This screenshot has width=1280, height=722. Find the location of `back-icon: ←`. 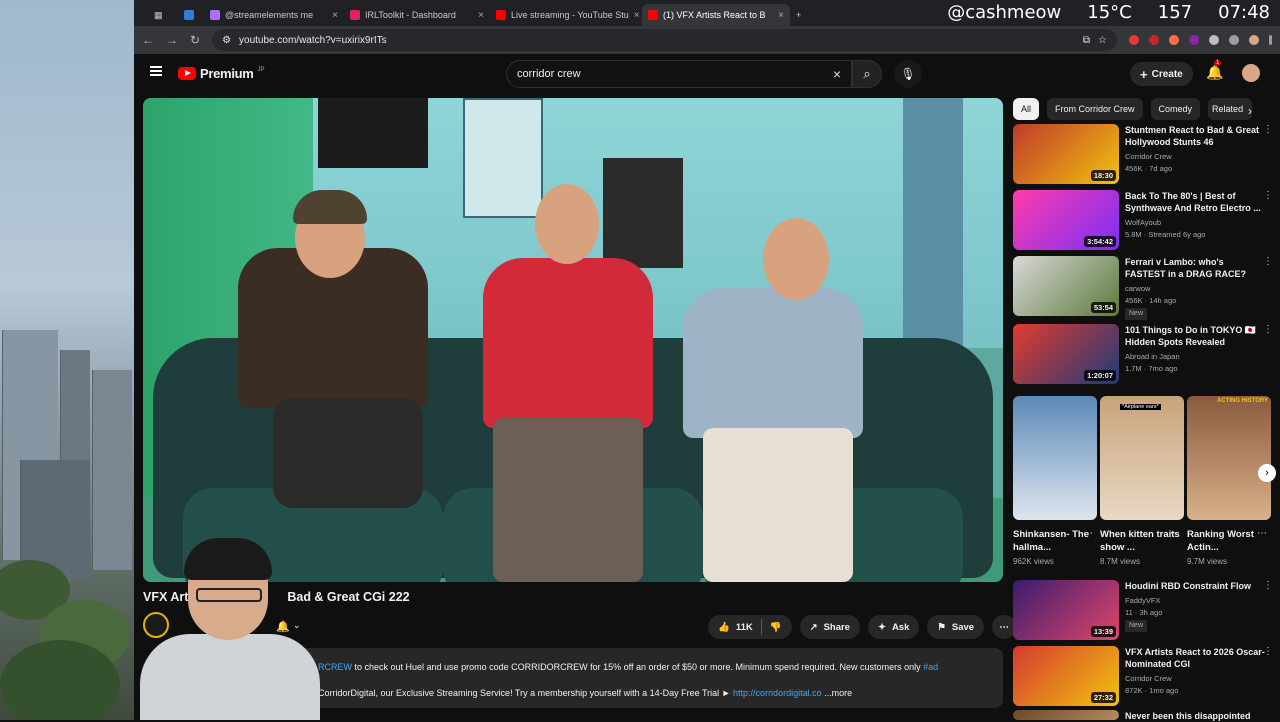

back-icon: ← is located at coordinates (148, 40).